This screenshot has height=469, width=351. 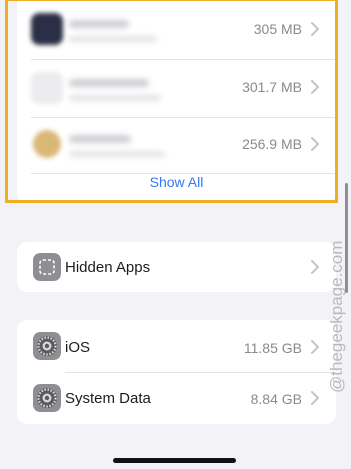 I want to click on ios-row: iOS 11.85 GB, so click(x=176, y=346).